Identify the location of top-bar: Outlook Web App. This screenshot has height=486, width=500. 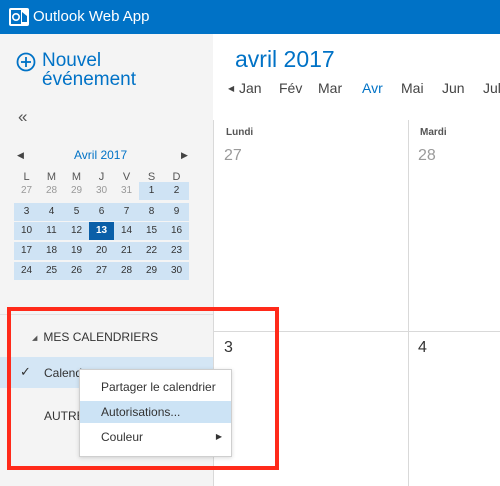
(250, 17).